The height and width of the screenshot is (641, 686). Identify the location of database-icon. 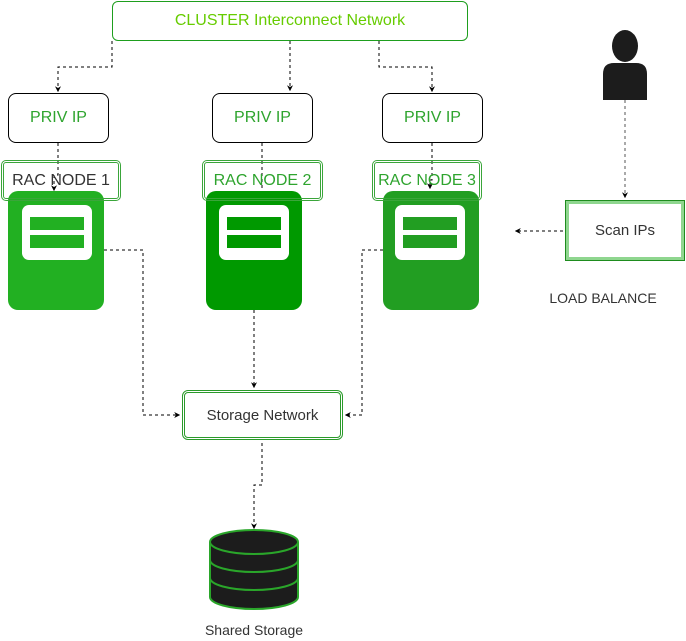
(254, 569).